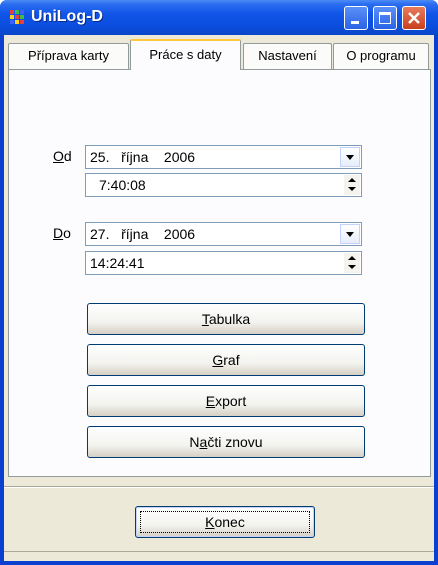 The width and height of the screenshot is (438, 565). I want to click on to-time-field: 14:24:41, so click(223, 263).